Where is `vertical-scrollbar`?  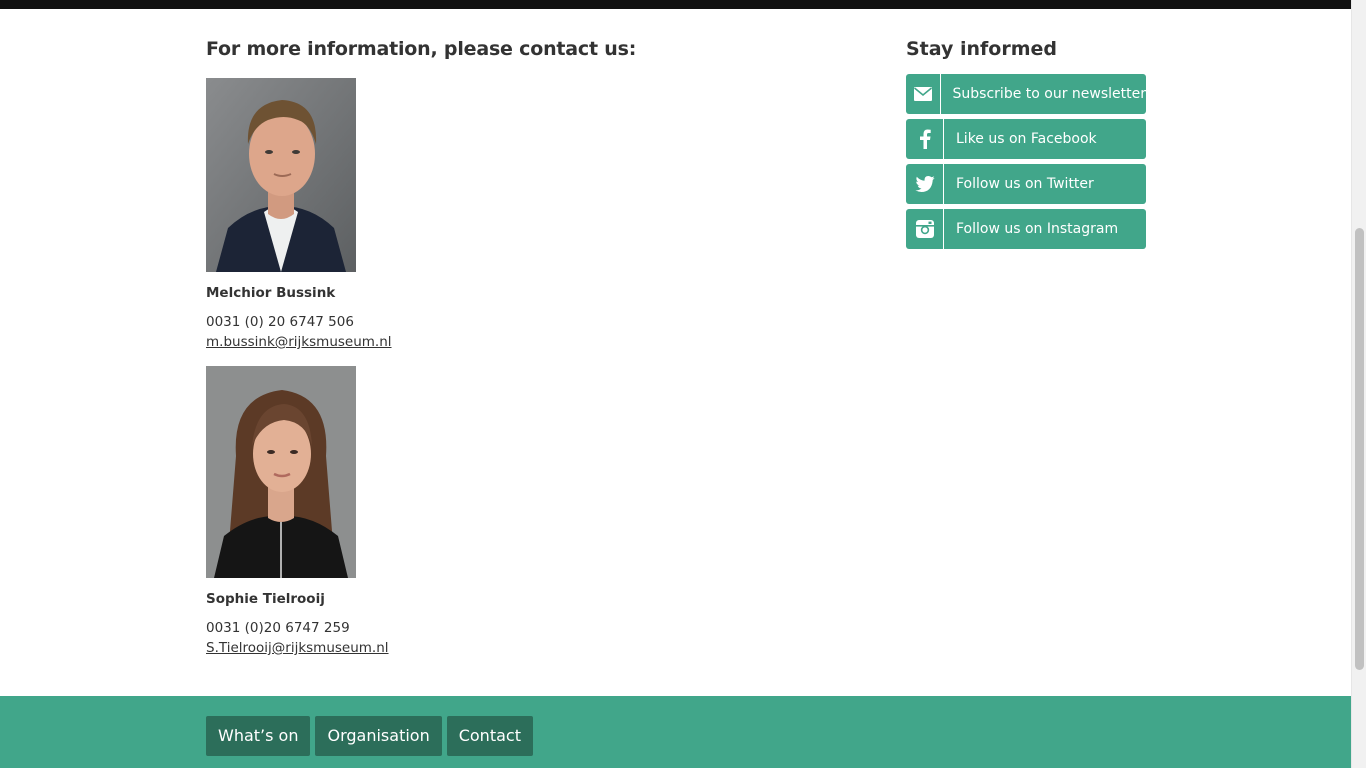 vertical-scrollbar is located at coordinates (1358, 384).